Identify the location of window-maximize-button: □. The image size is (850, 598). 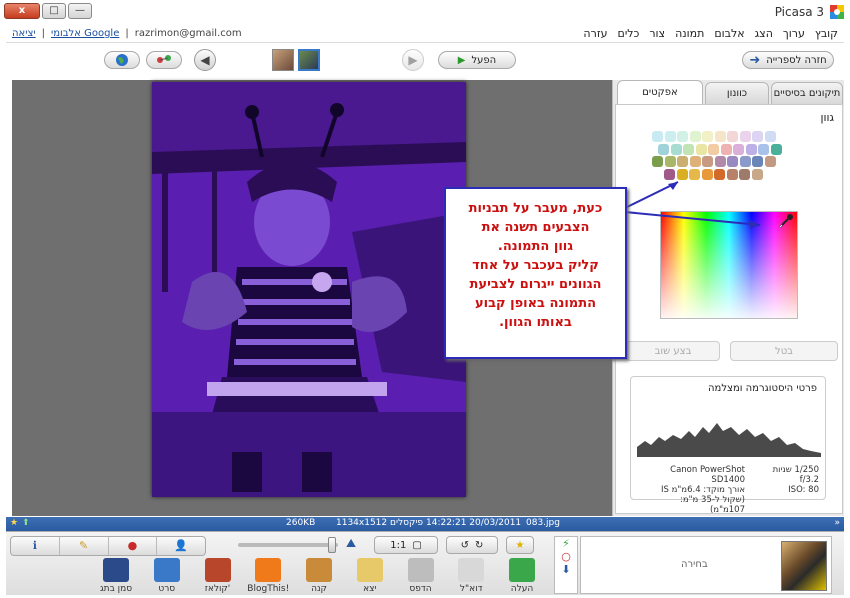
(54, 11).